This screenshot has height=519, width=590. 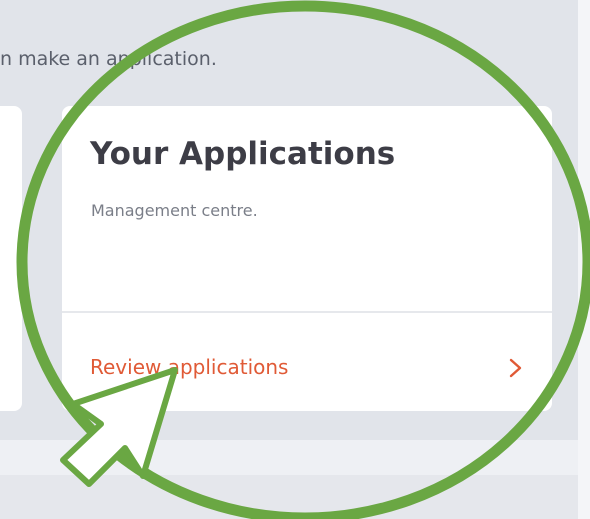 I want to click on intro-text: n make an application., so click(x=108, y=59).